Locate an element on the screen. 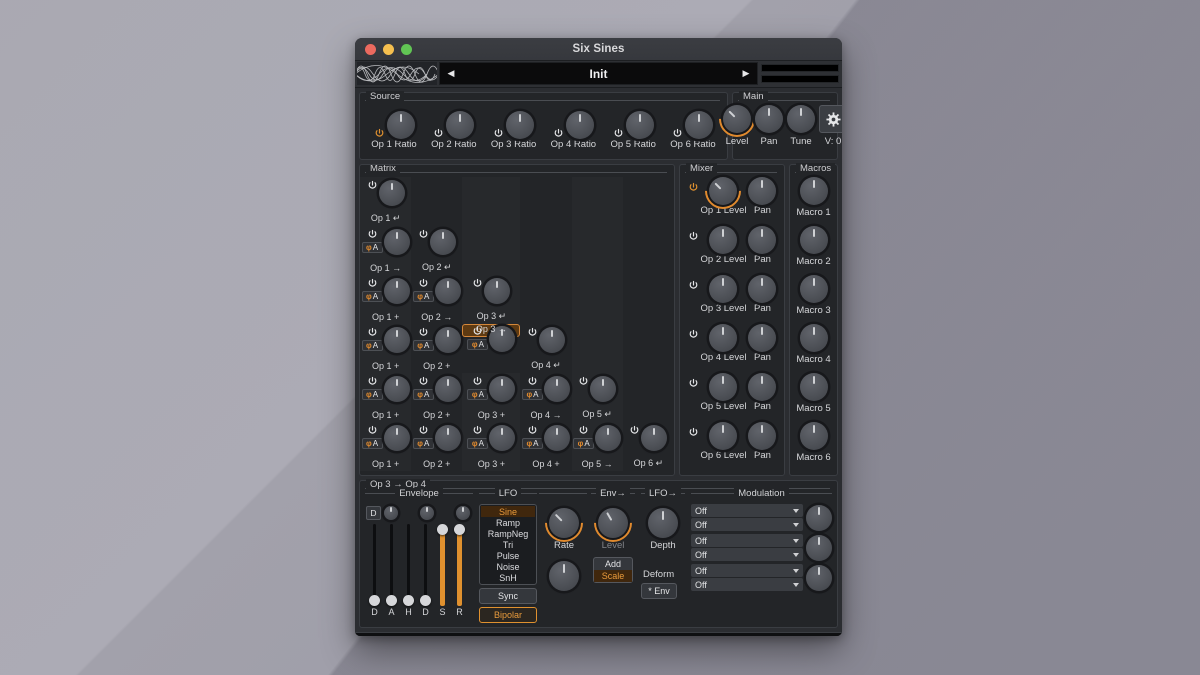 The height and width of the screenshot is (675, 1200). matrix-power-icon-r5c4 is located at coordinates (583, 430).